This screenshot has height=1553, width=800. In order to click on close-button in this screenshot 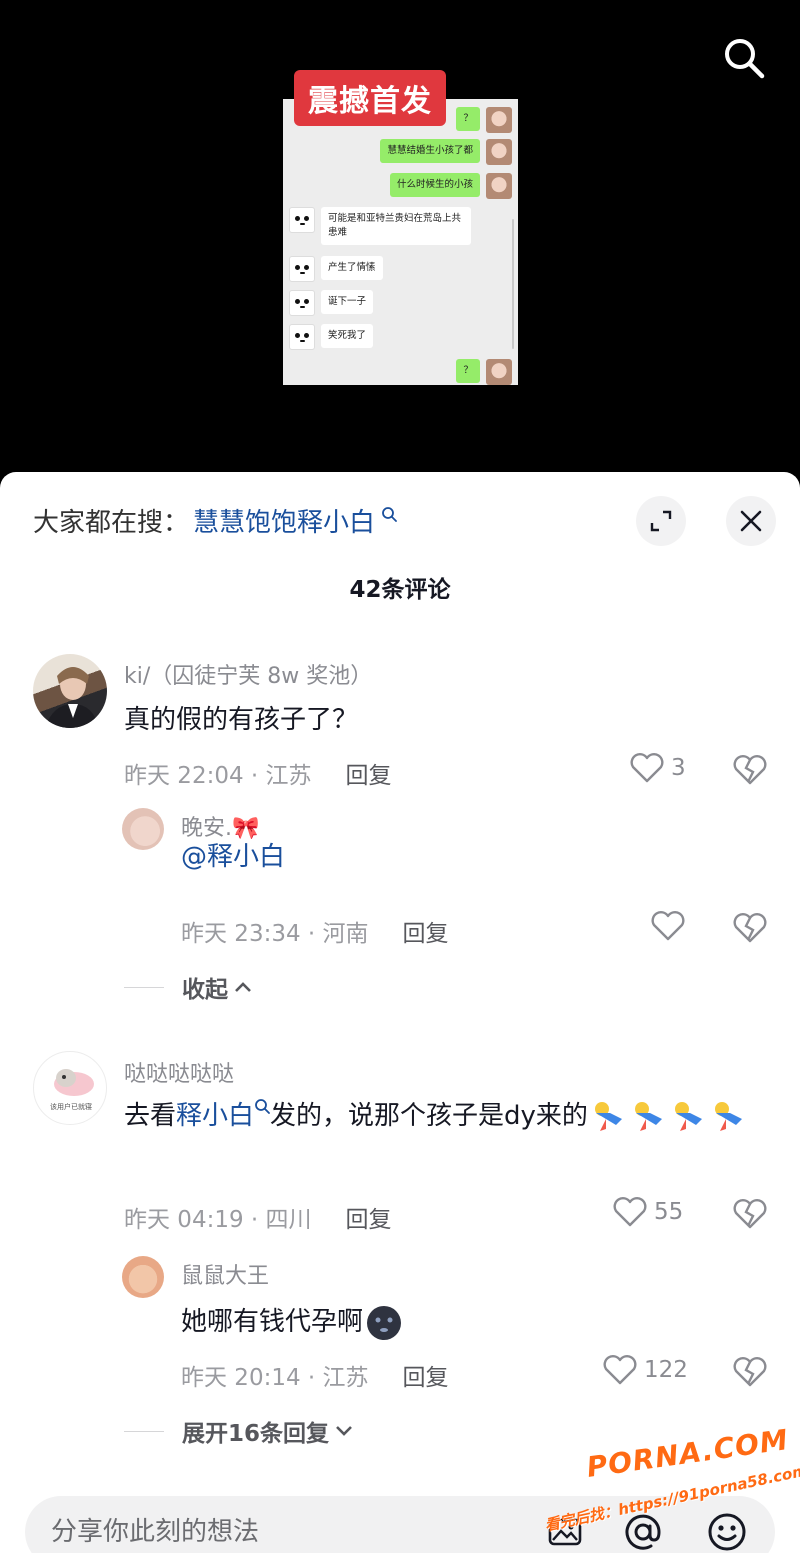, I will do `click(751, 521)`.